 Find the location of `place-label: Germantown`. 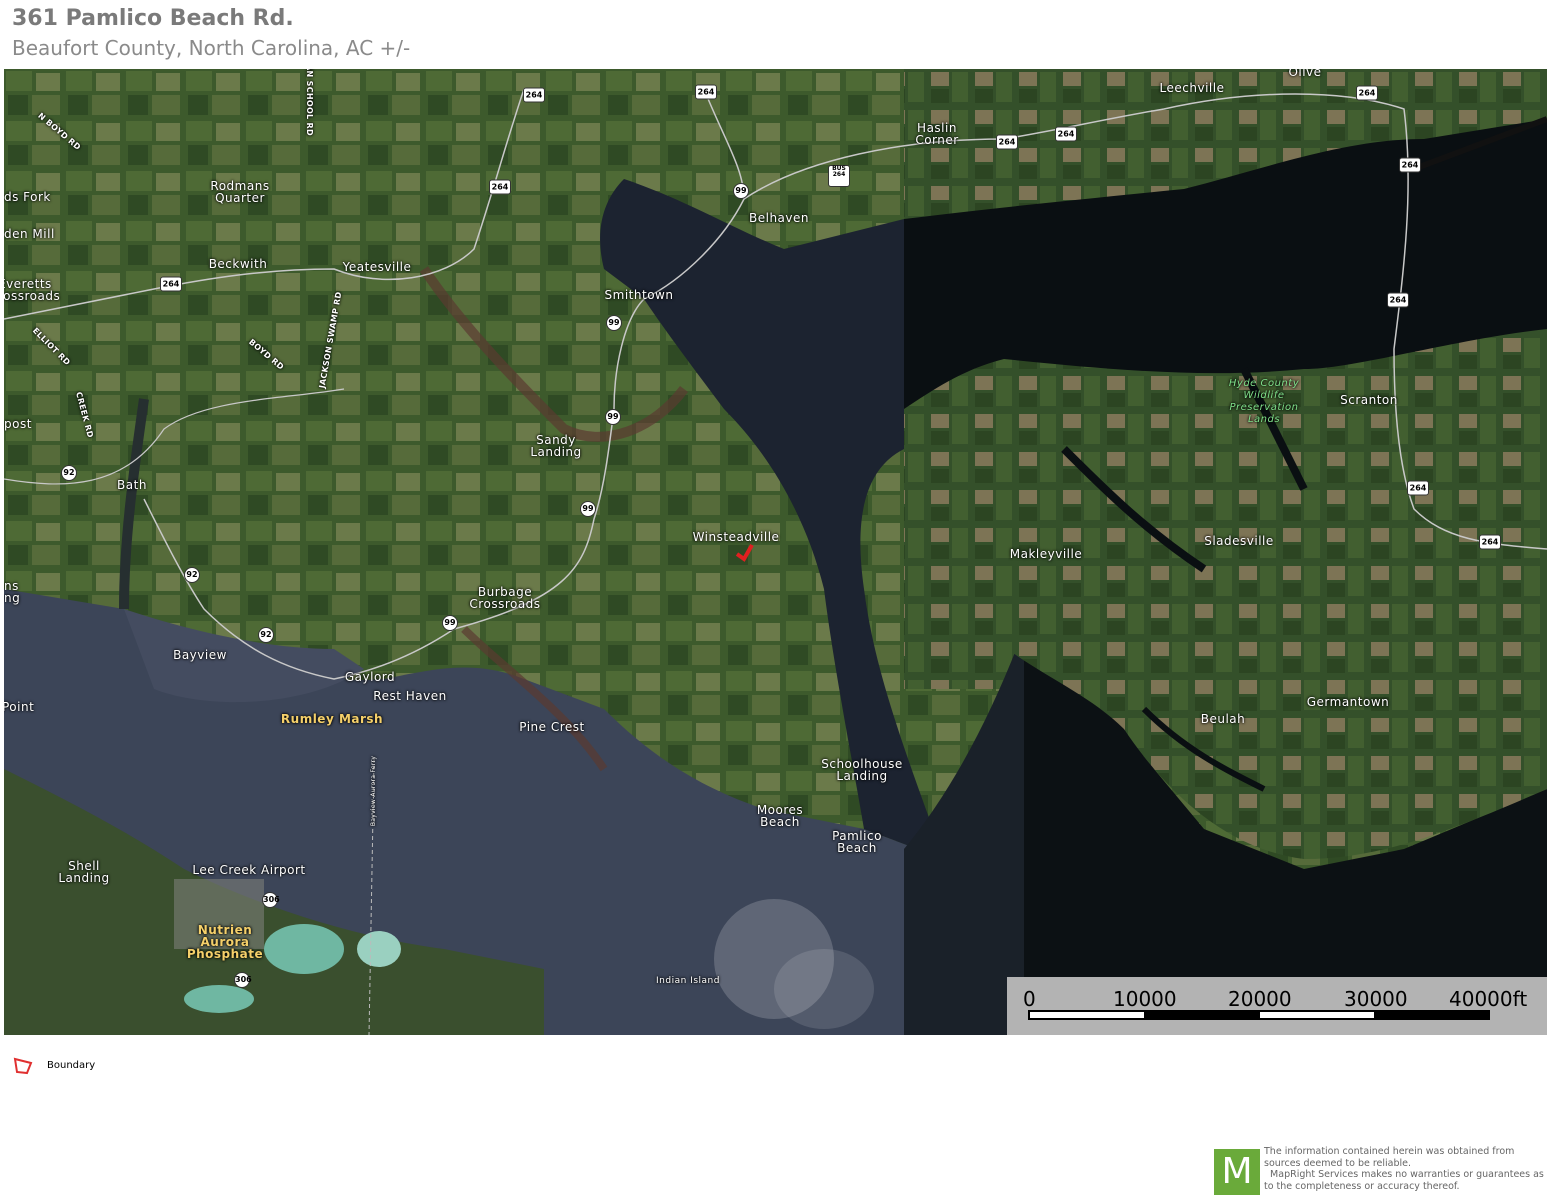

place-label: Germantown is located at coordinates (1348, 702).